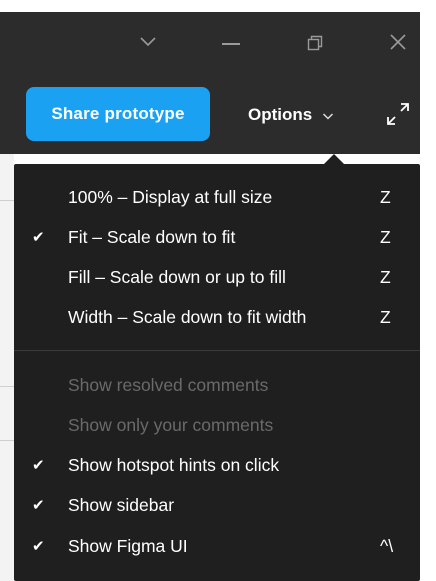 This screenshot has width=436, height=581. Describe the element at coordinates (170, 196) in the screenshot. I see `menu-item-label: 100% – Display at full size` at that location.